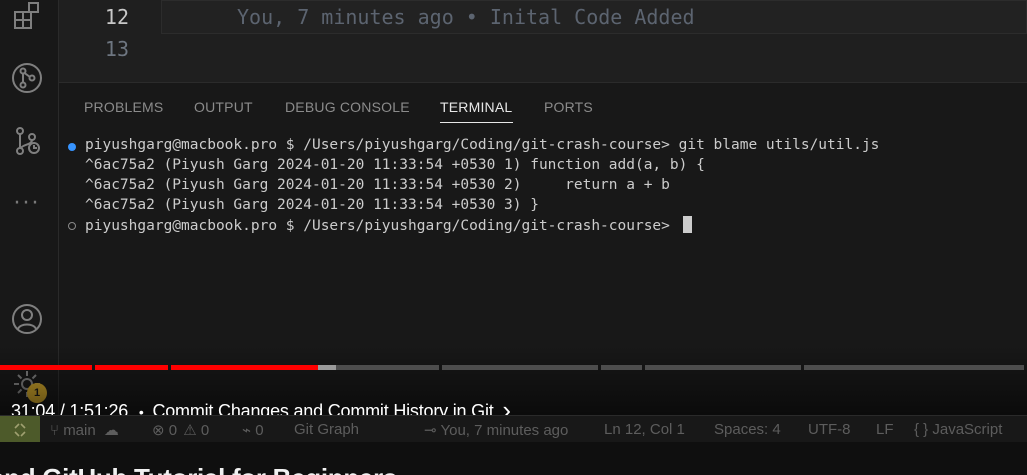 This screenshot has height=475, width=1027. I want to click on terminal-cursor, so click(687, 224).